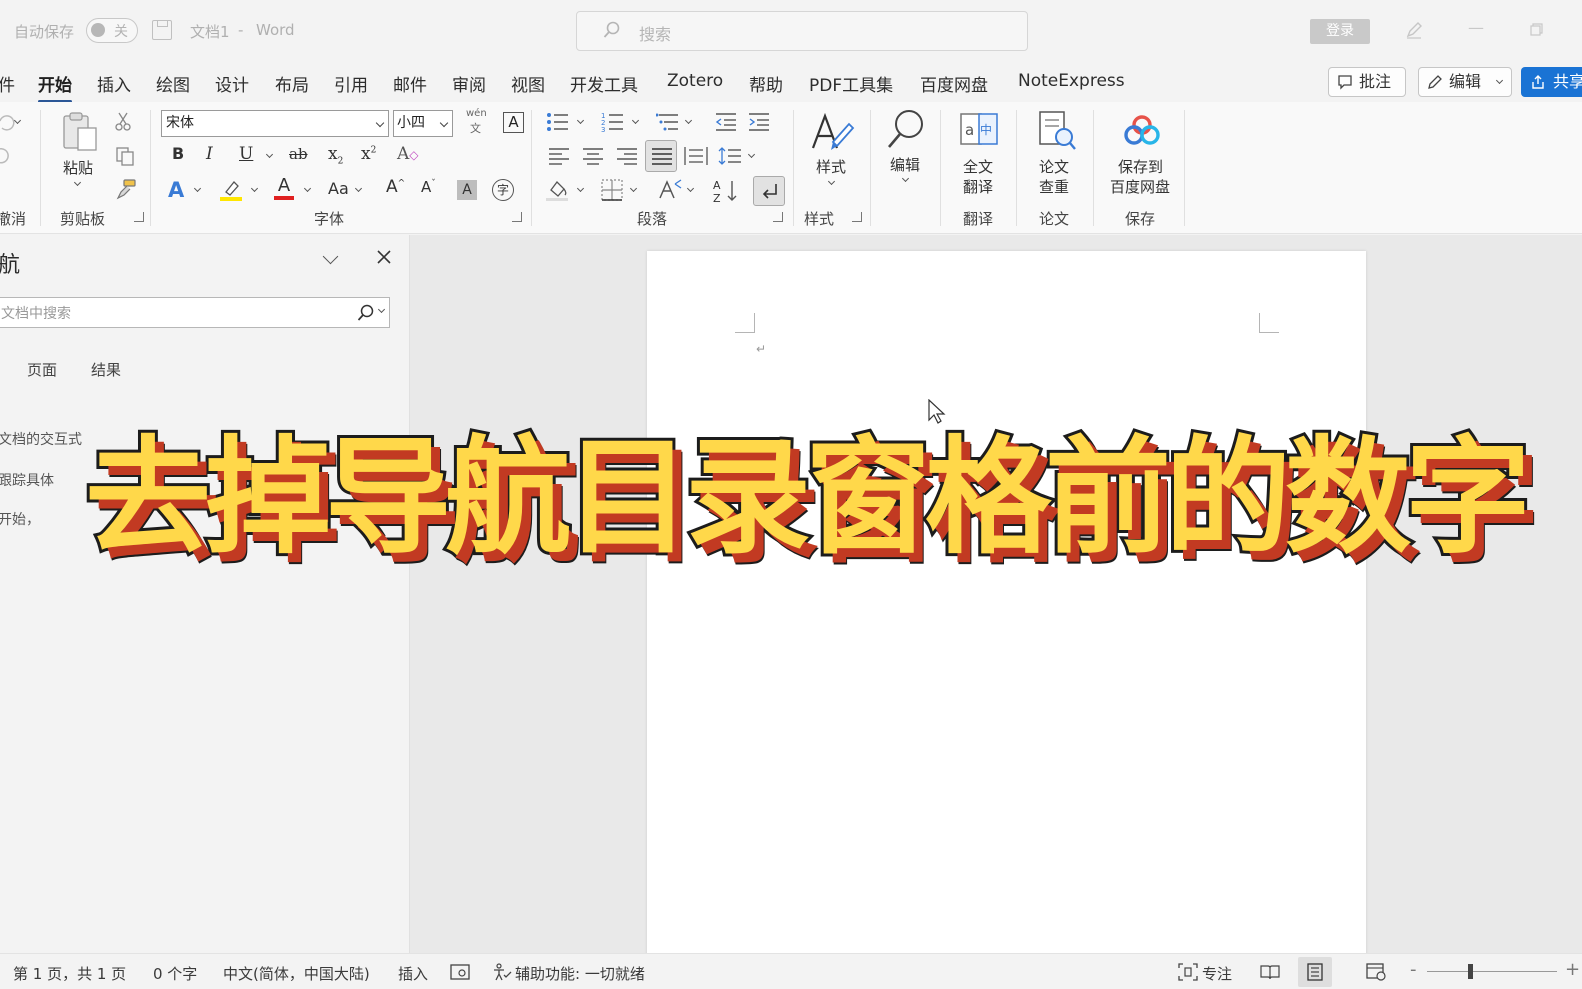 Image resolution: width=1582 pixels, height=989 pixels. Describe the element at coordinates (330, 256) in the screenshot. I see `chevron-down-icon` at that location.